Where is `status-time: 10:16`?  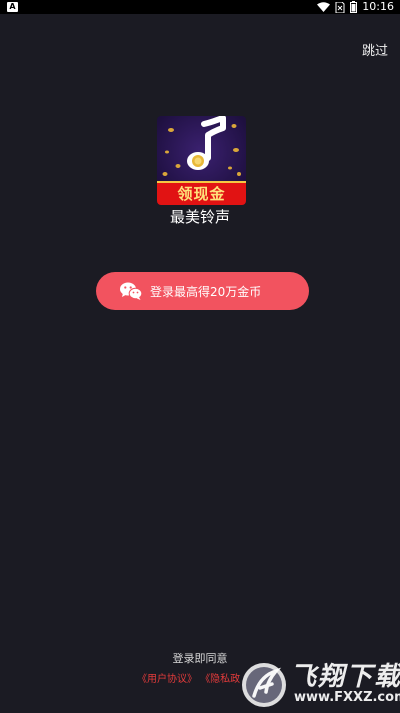
status-time: 10:16 is located at coordinates (378, 6).